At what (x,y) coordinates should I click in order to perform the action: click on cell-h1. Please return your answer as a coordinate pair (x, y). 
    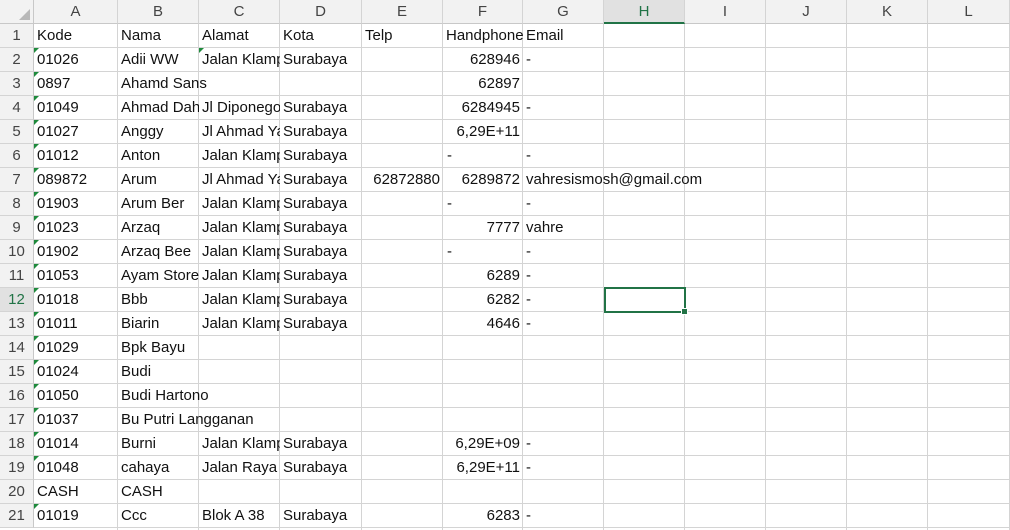
    Looking at the image, I should click on (644, 36).